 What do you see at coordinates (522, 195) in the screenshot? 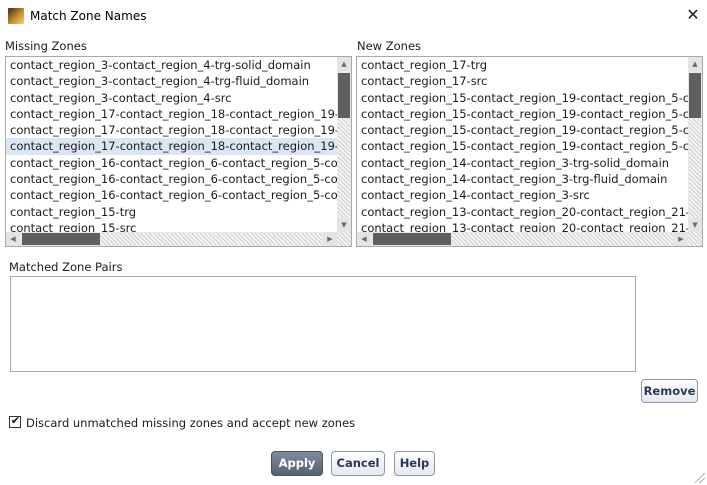
I see `list-item: contact_region_14-contact_region_3-src` at bounding box center [522, 195].